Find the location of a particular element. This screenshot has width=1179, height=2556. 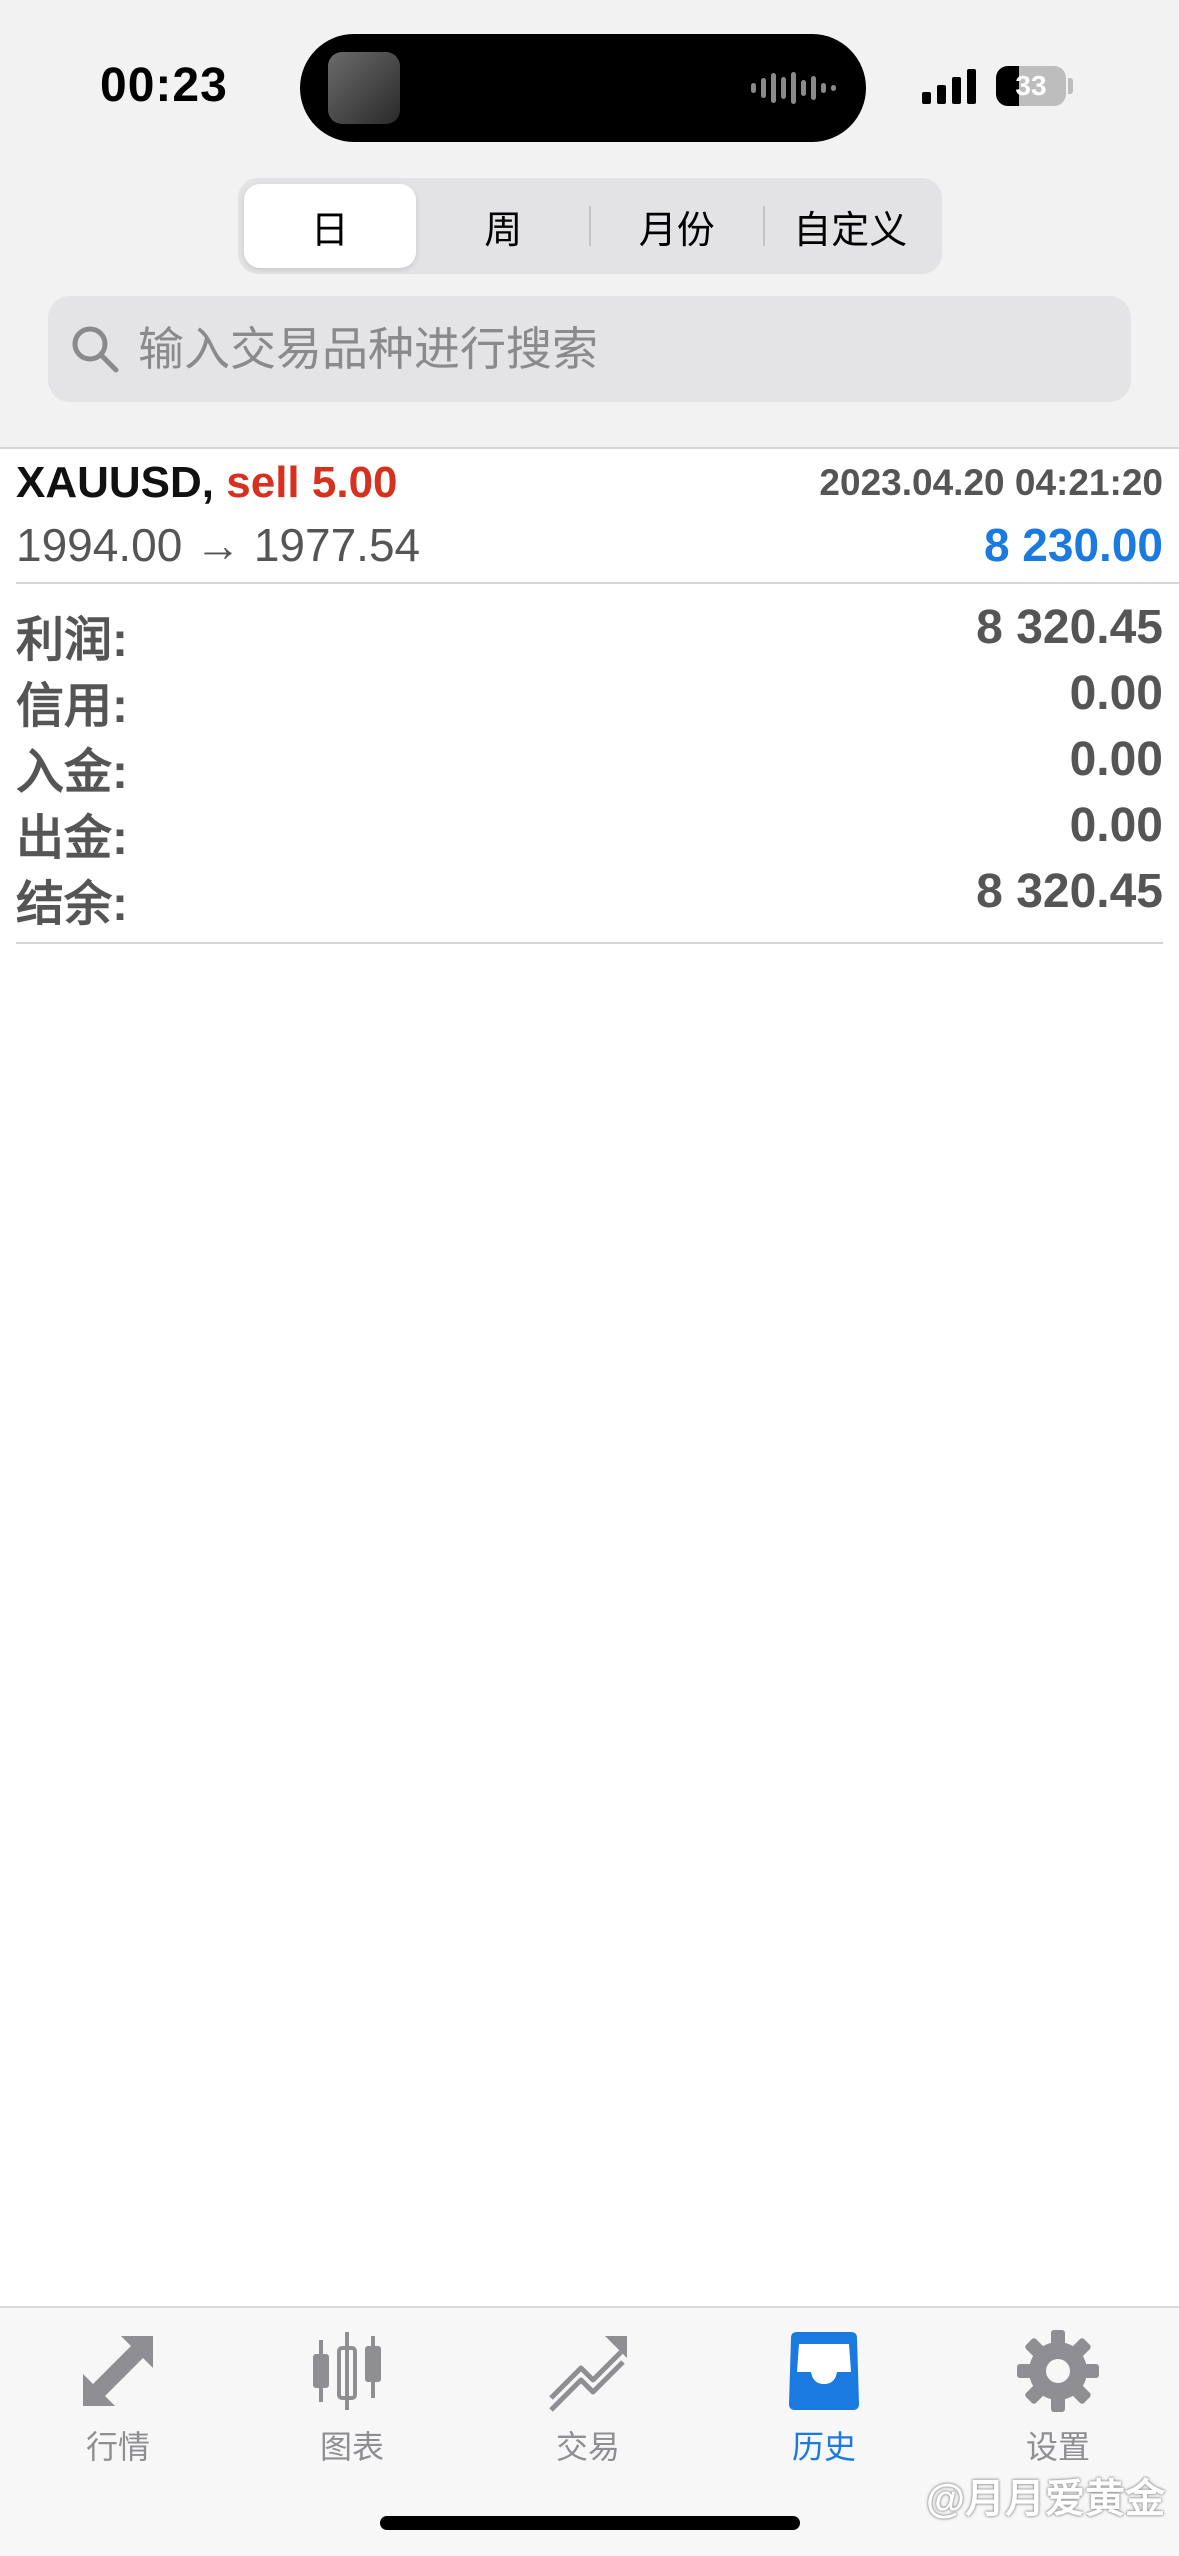

deal-symbol: XAUUSD, is located at coordinates (115, 482).